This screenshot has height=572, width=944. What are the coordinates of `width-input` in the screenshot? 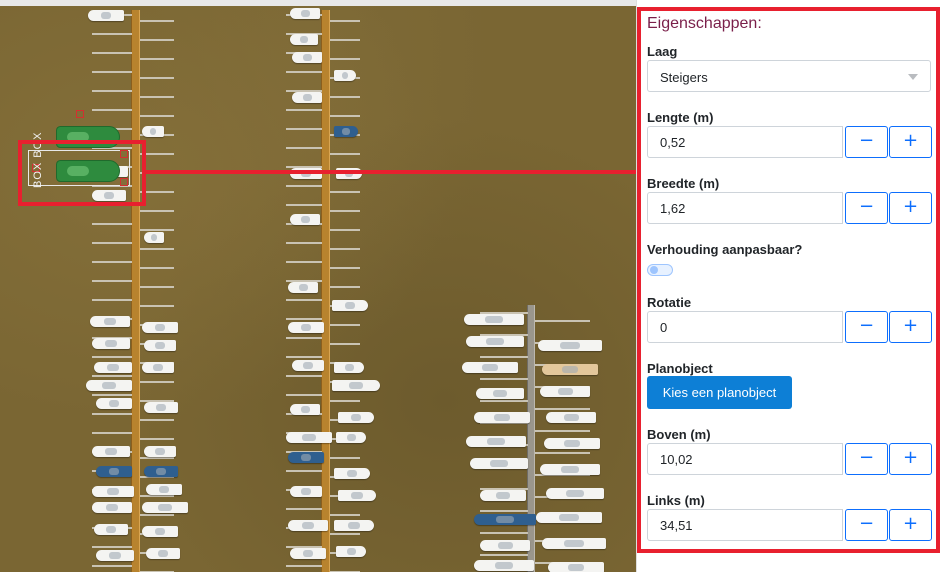 It's located at (745, 208).